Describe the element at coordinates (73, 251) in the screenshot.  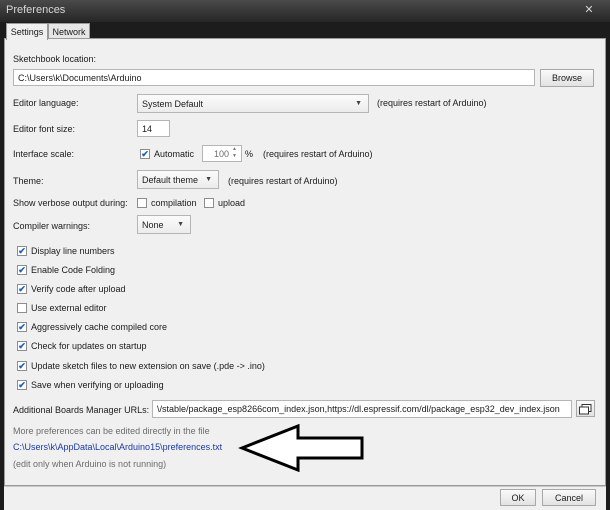
I see `display-line-numbers-label: Display line numbers` at that location.